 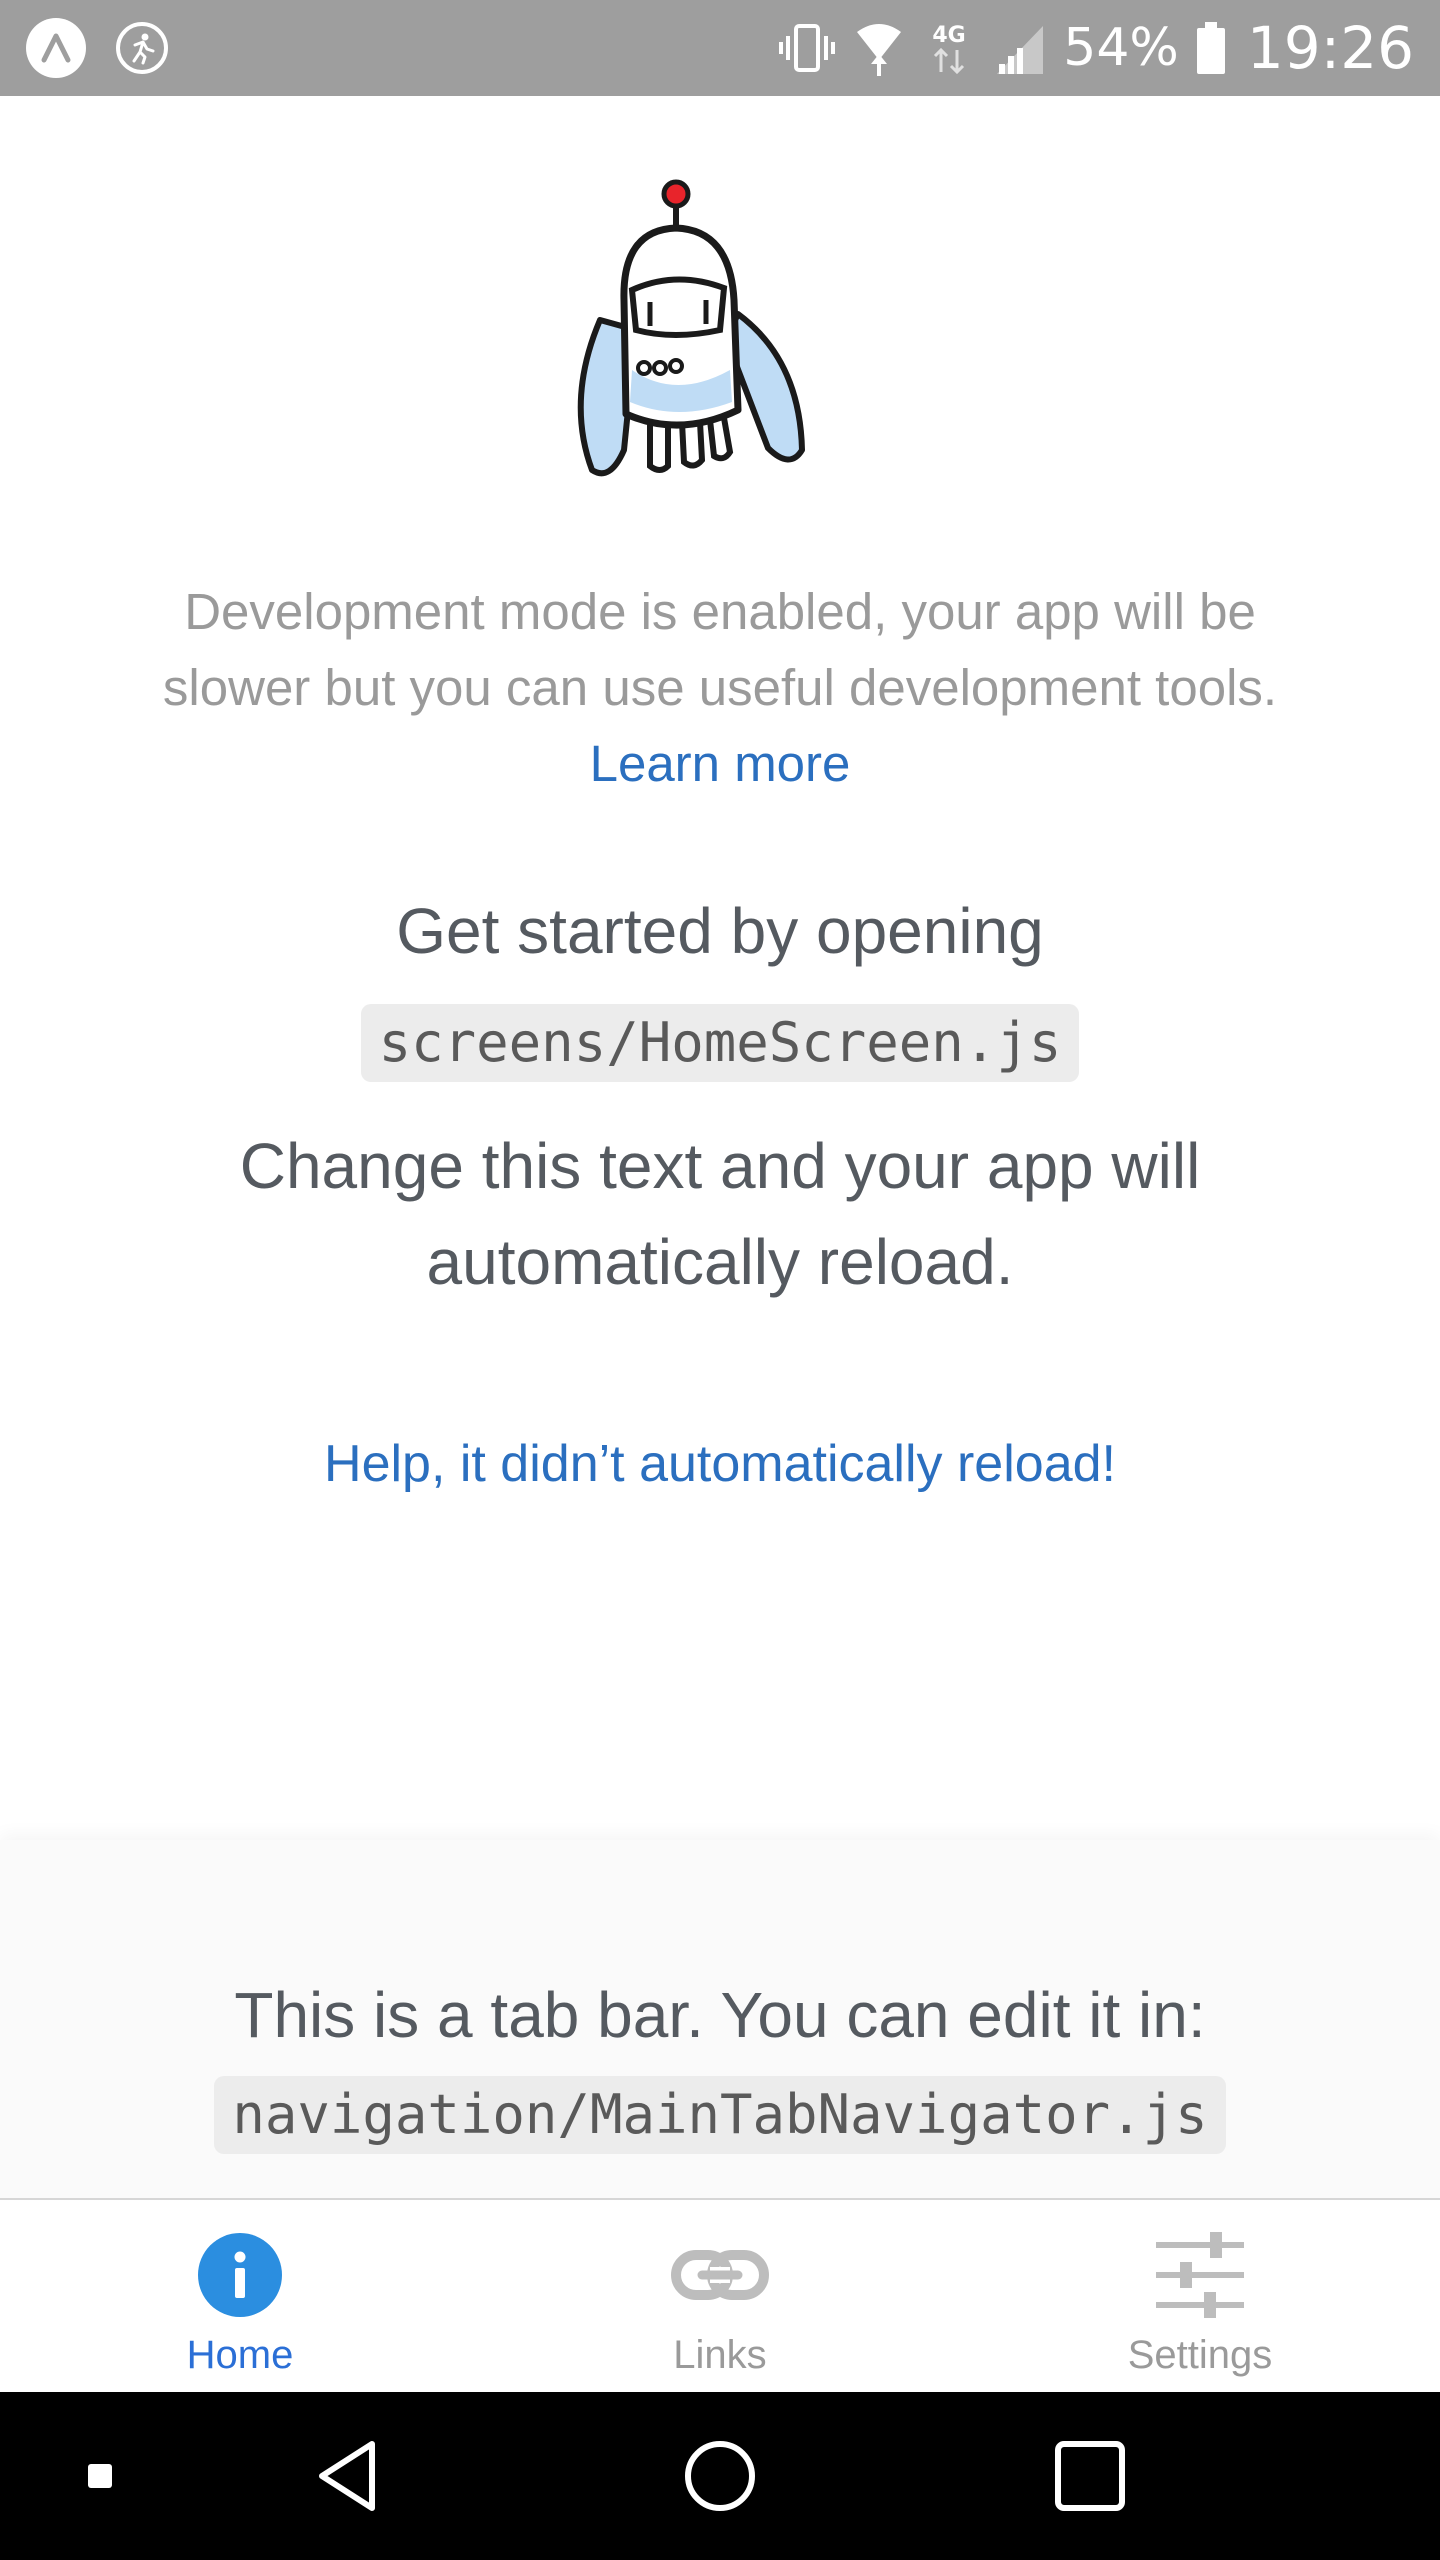 I want to click on network-4g-icon: 4G, so click(x=949, y=48).